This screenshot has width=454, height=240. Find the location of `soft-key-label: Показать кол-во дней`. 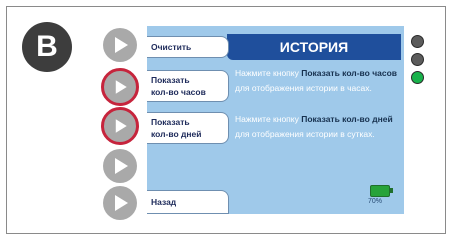

soft-key-label: Показать кол-во дней is located at coordinates (176, 128).